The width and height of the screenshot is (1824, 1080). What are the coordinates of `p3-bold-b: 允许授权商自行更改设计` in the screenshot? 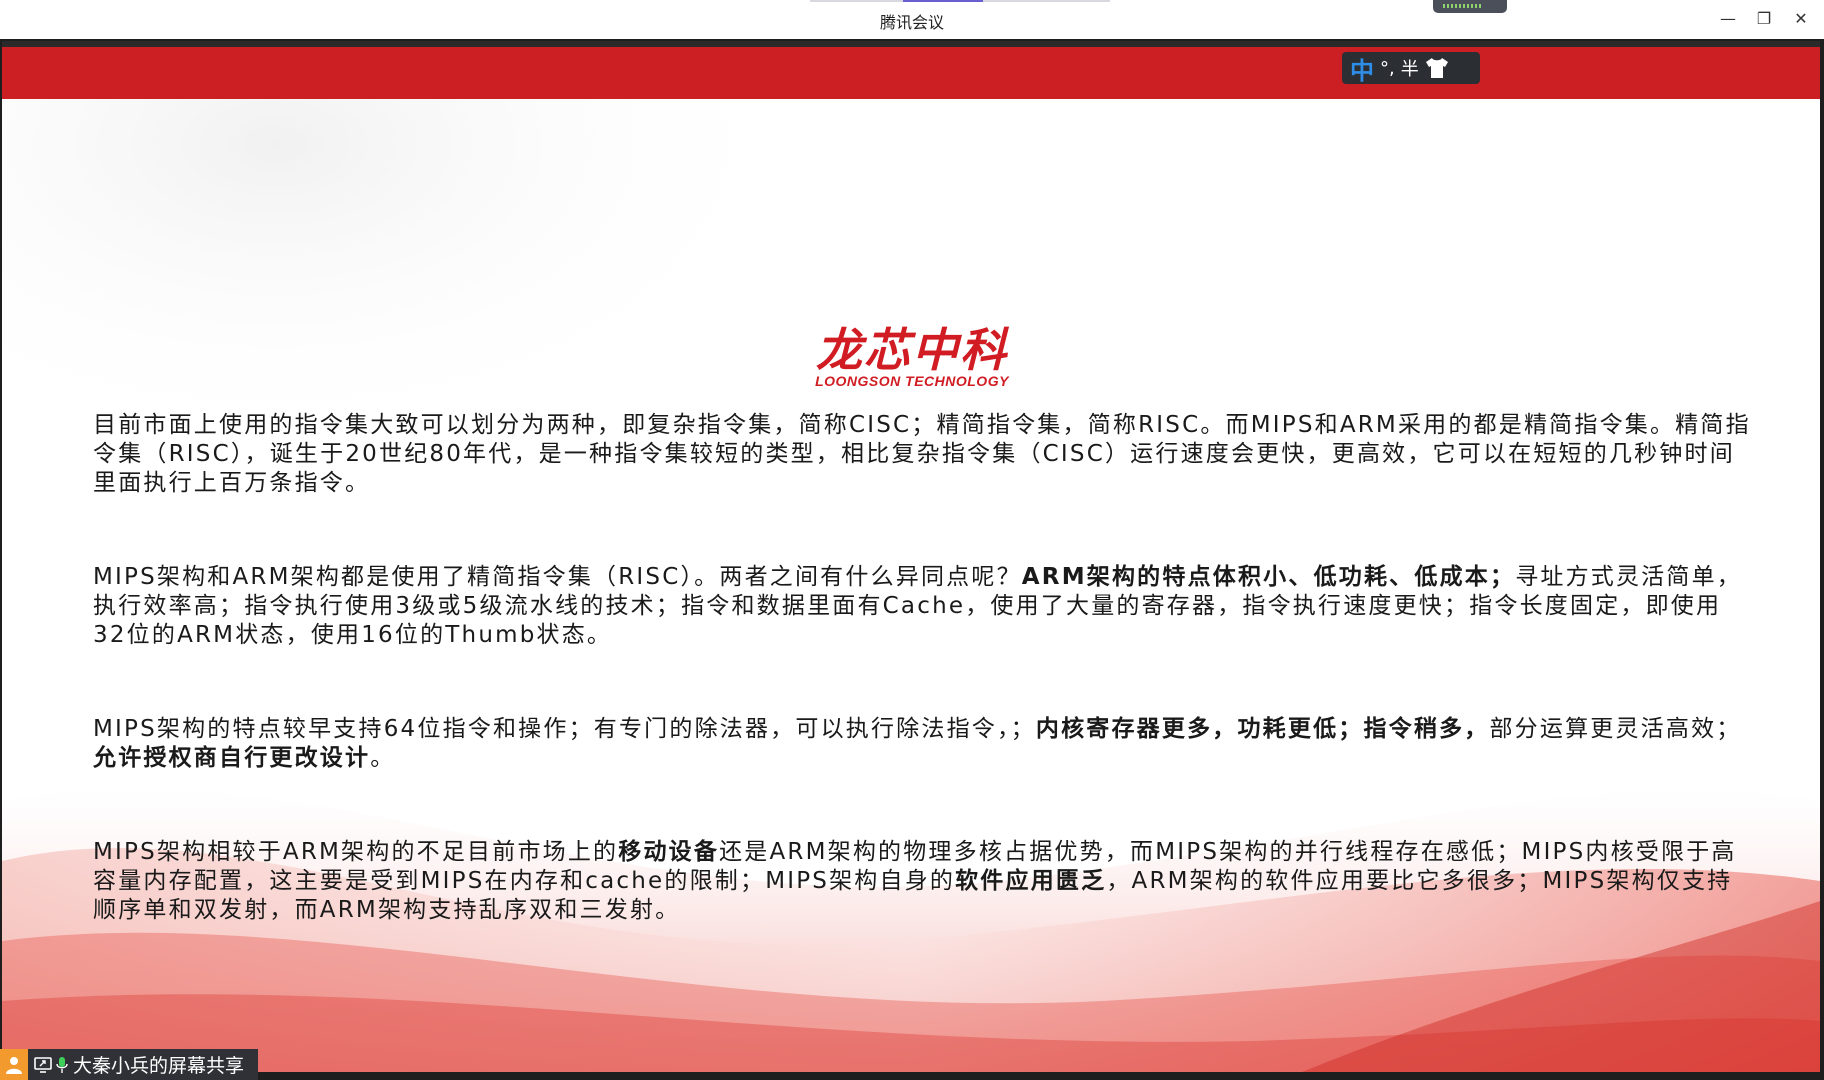 It's located at (232, 758).